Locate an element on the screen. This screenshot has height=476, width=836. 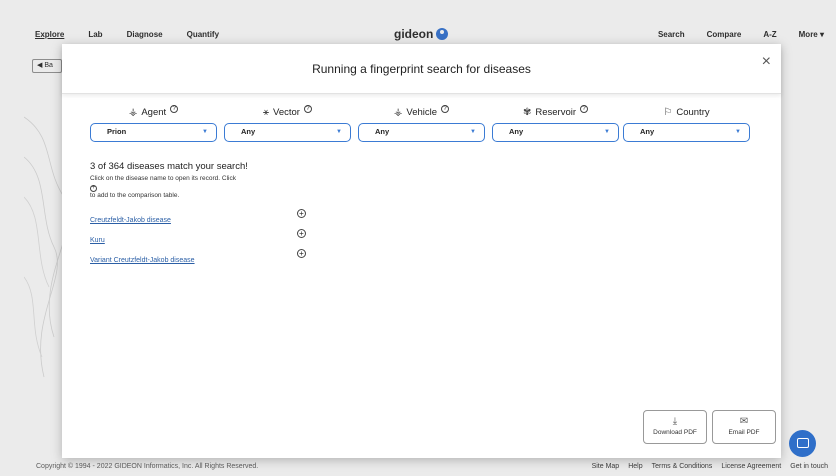
filter-label-text: Country is located at coordinates (693, 112).